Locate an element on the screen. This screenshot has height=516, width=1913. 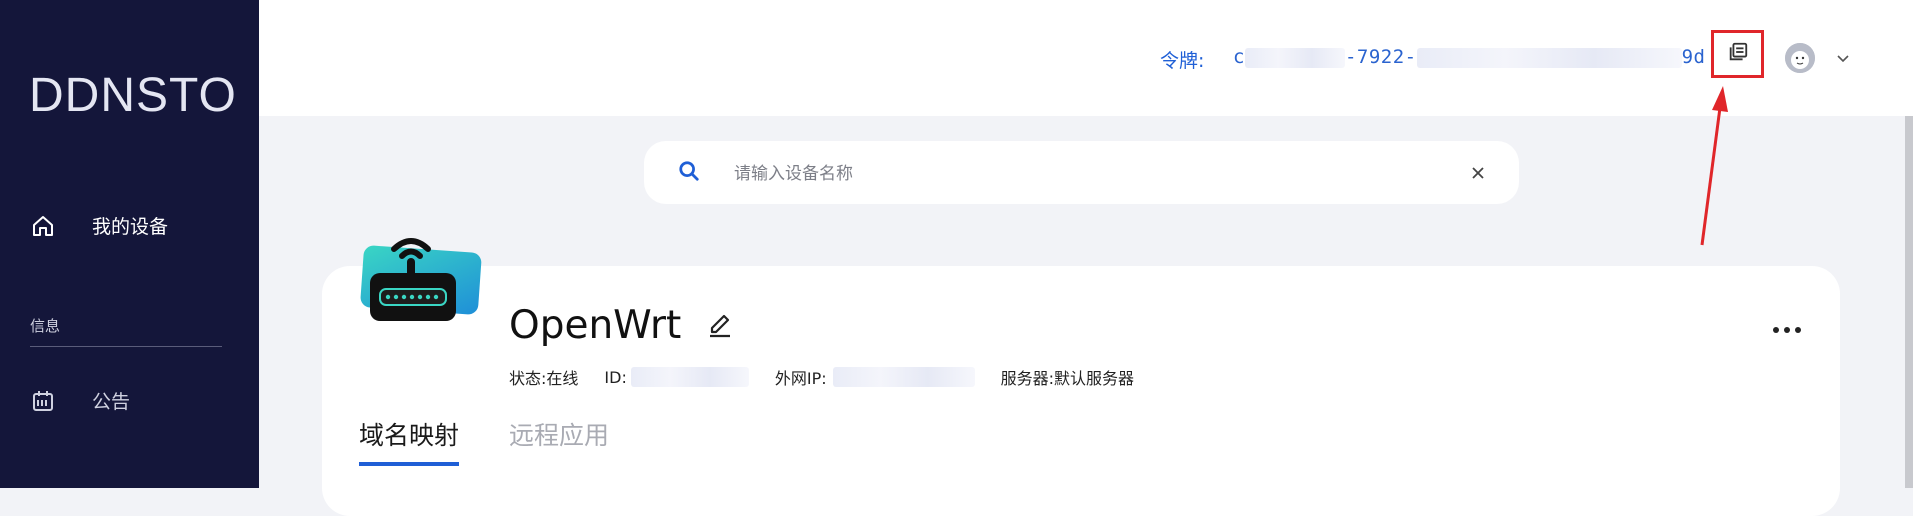
sidebar: DDNSTO 我的设备 信息 公告 is located at coordinates (129, 244).